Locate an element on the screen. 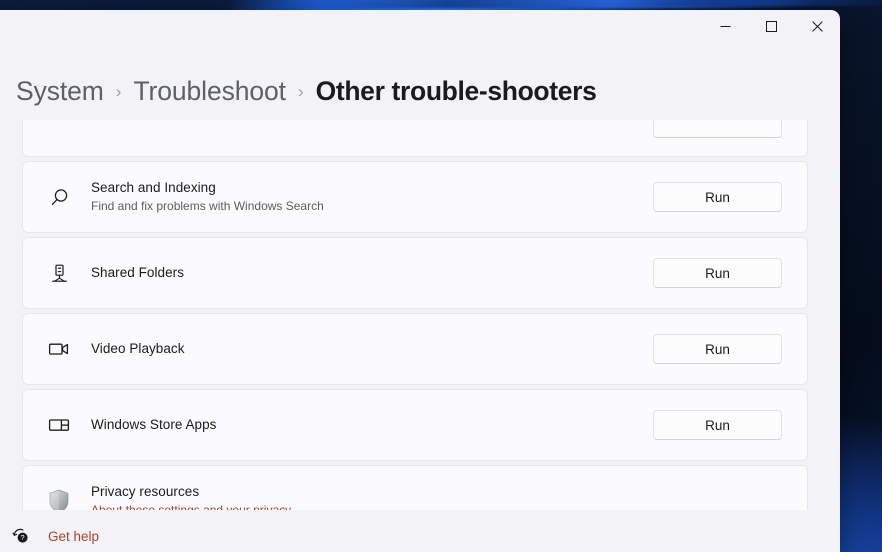  maximize-button is located at coordinates (771, 26).